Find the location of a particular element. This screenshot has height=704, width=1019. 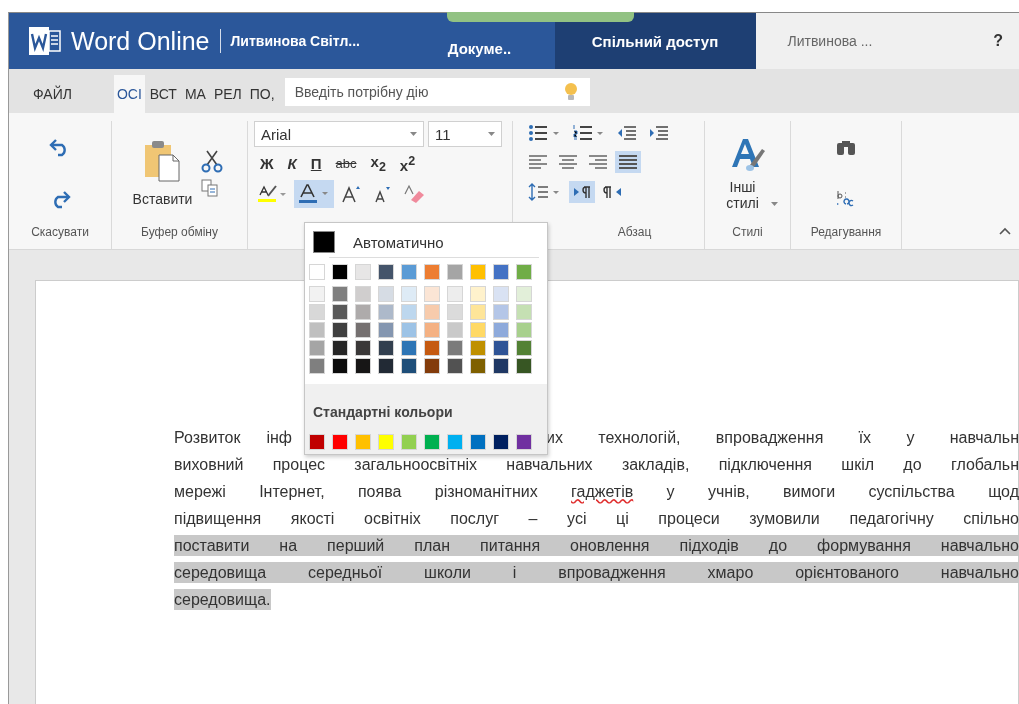

ribbon-tab: ФАЙЛ is located at coordinates (52, 94).